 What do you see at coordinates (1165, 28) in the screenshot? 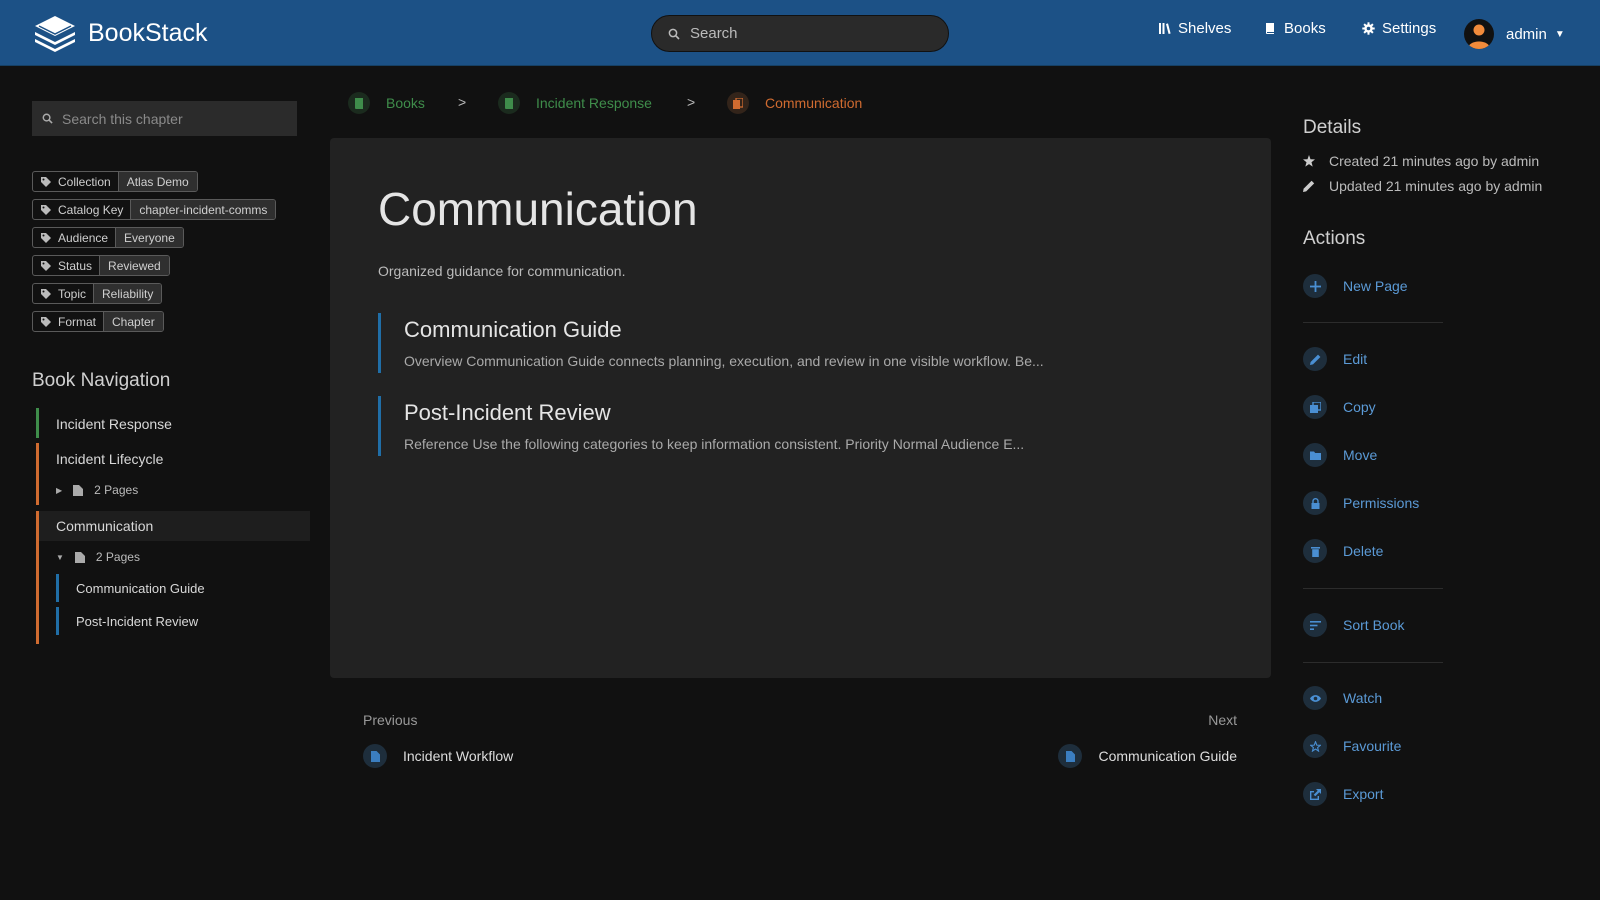
I see `shelves-icon` at bounding box center [1165, 28].